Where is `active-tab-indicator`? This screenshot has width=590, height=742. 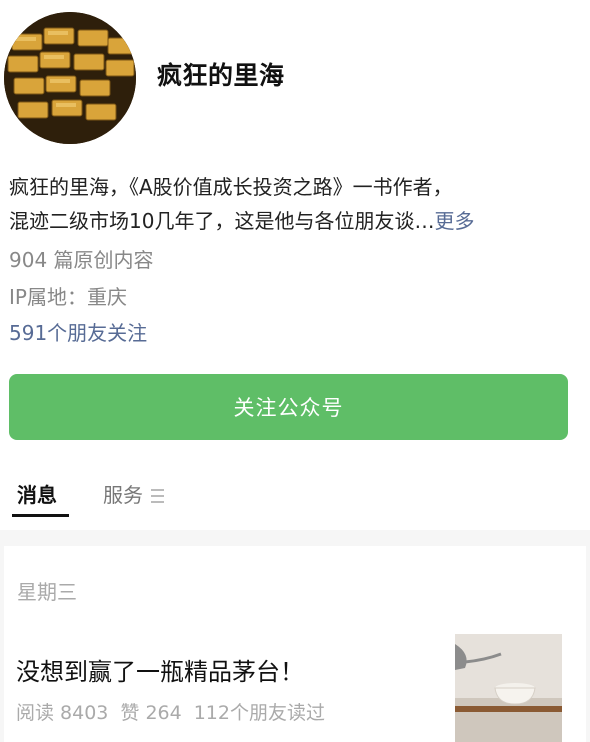 active-tab-indicator is located at coordinates (40, 515).